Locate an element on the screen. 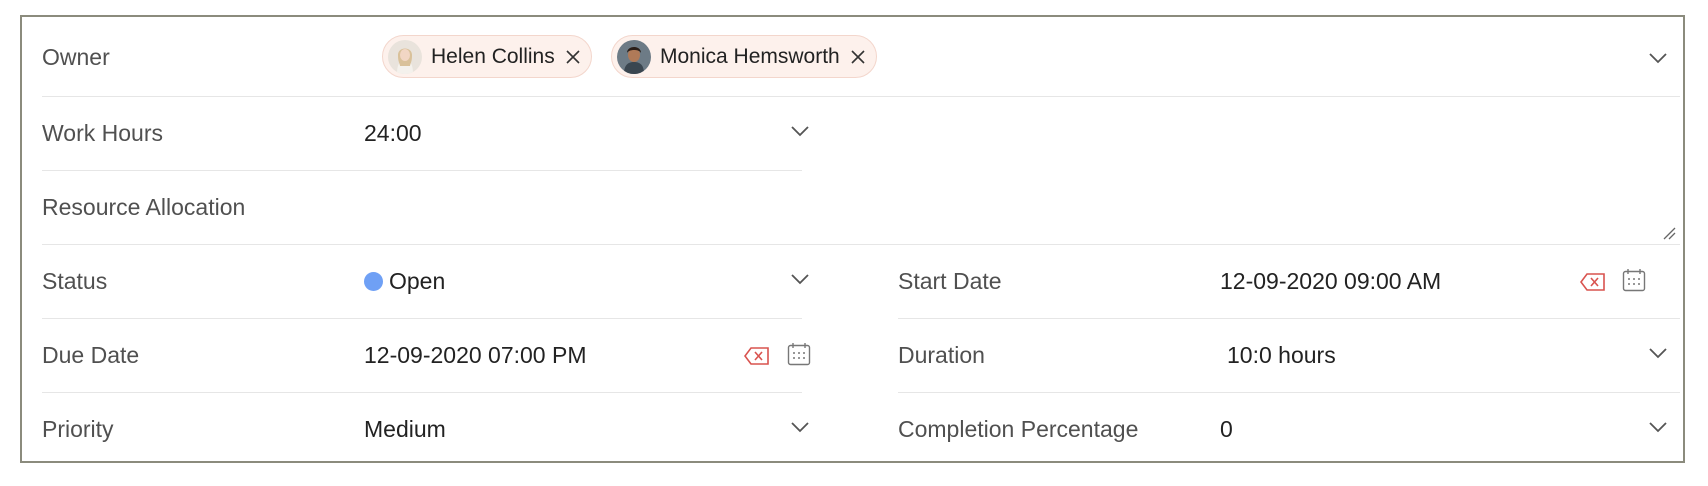 Image resolution: width=1708 pixels, height=486 pixels. owner-chip-name: Helen Collins is located at coordinates (493, 56).